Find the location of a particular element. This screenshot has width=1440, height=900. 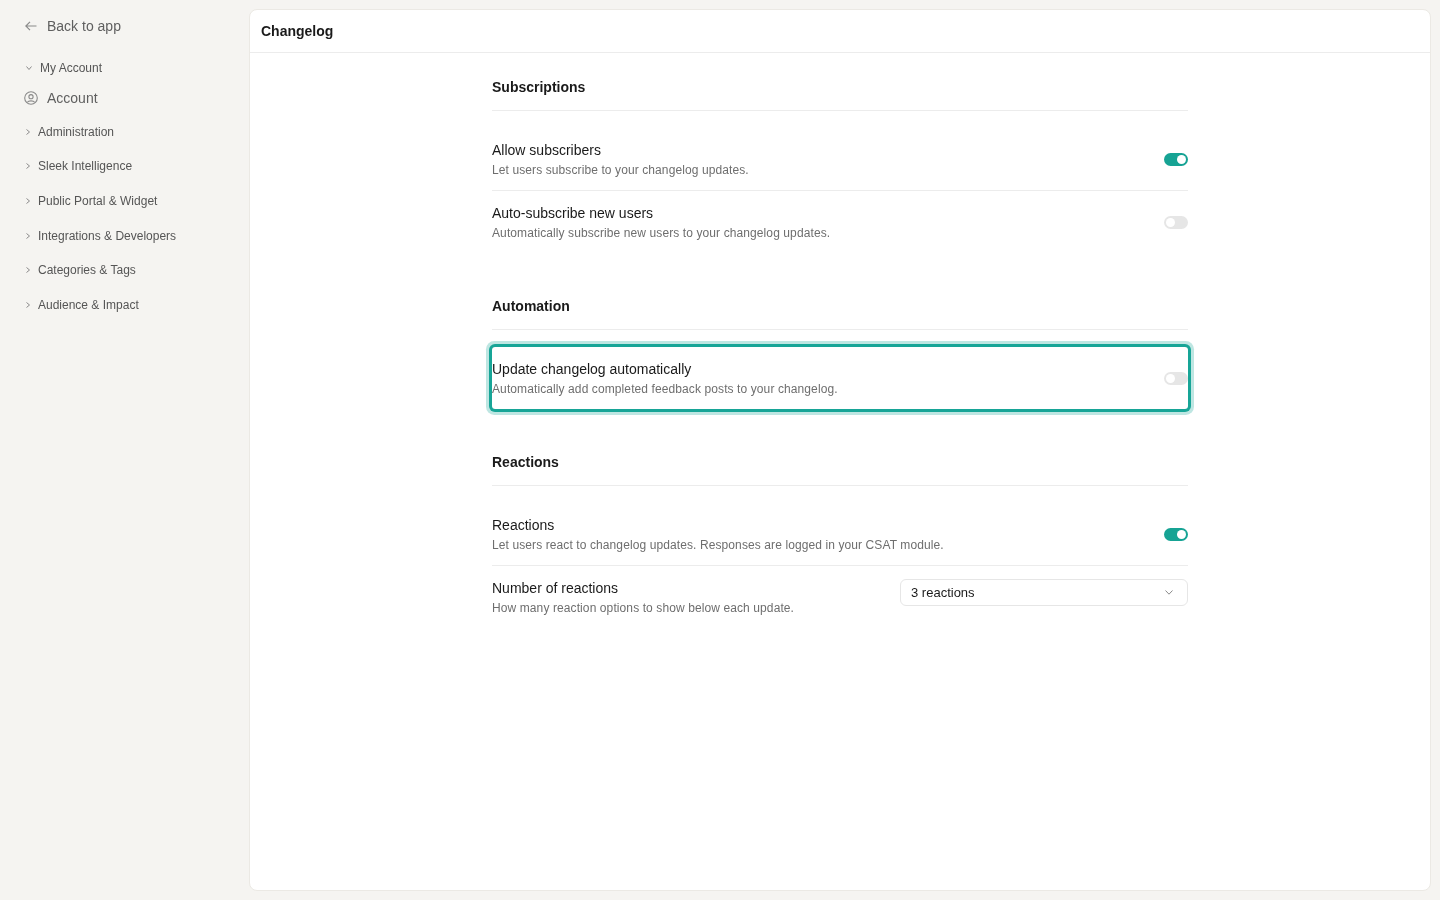

setting-description: Let users react to changelog updates. Responses are logged in your CSAT module. is located at coordinates (718, 545).